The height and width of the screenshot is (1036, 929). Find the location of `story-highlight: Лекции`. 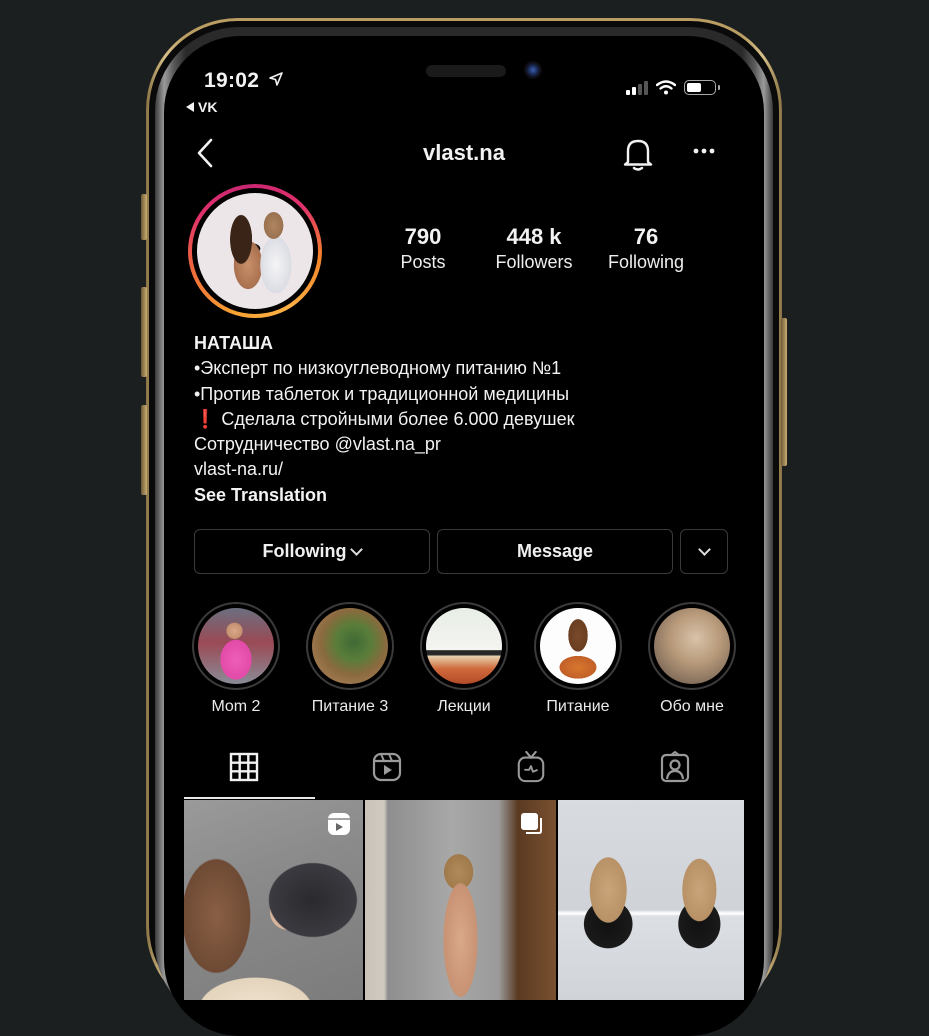

story-highlight: Лекции is located at coordinates (464, 659).